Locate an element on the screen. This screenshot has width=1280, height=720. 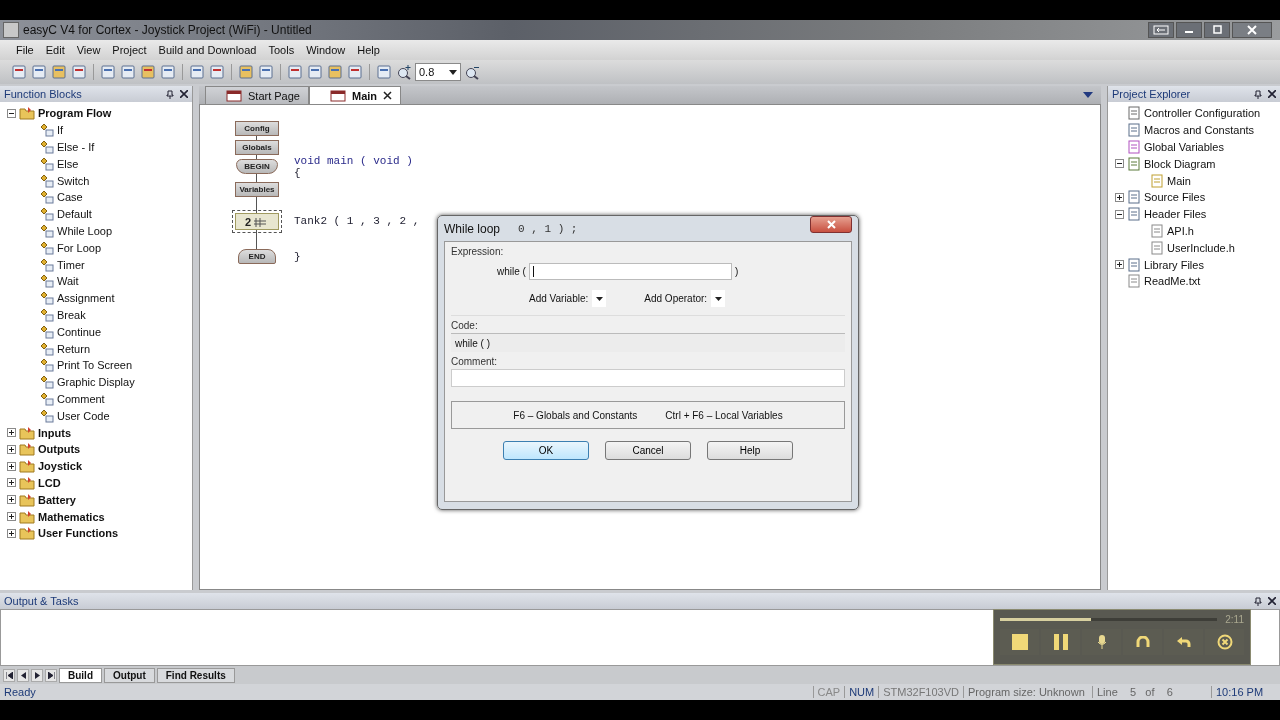
tree-item: If is located at coordinates (60, 130).